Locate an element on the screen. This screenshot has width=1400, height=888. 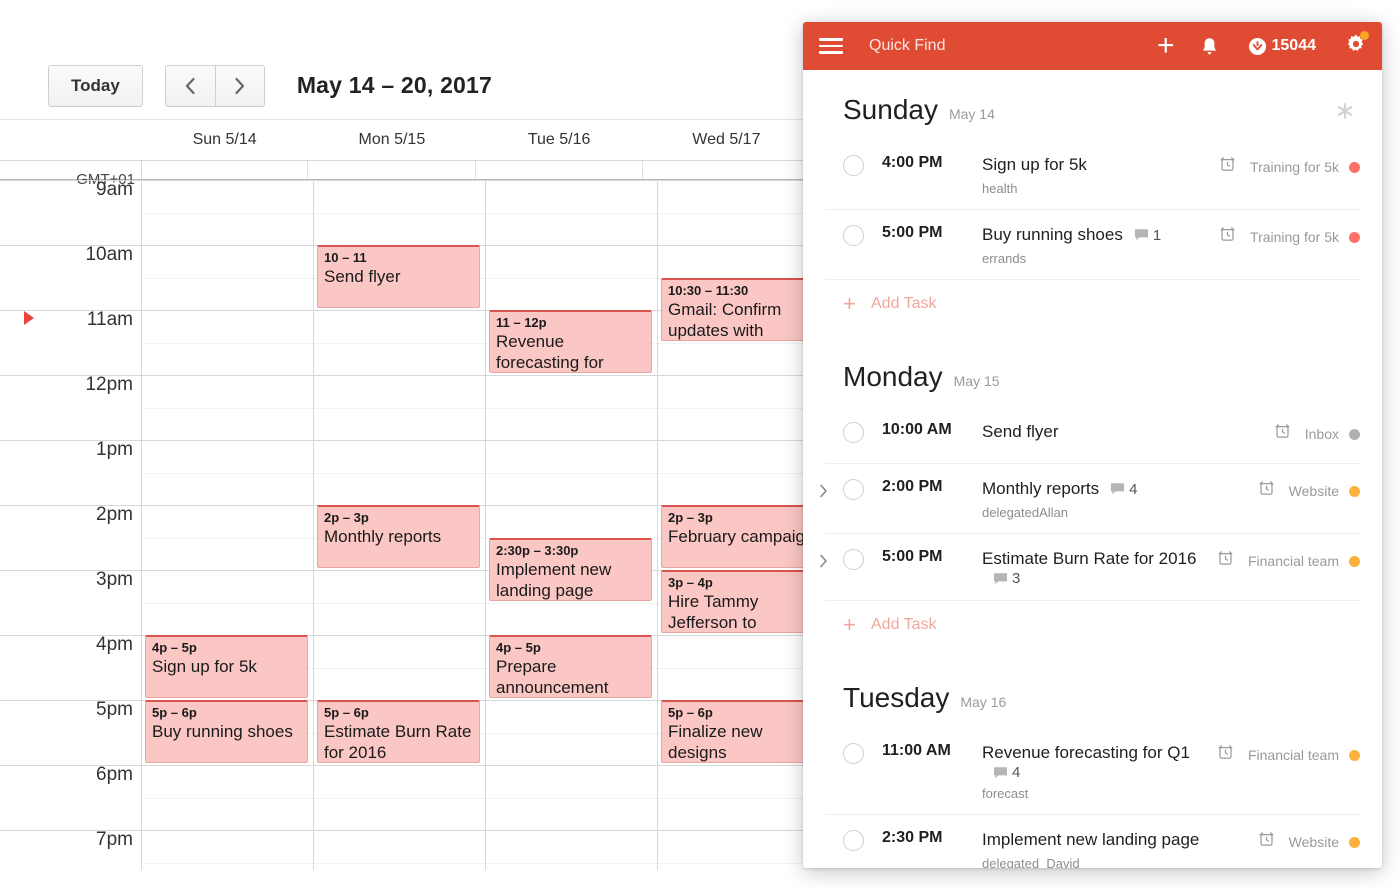
settings-button is located at coordinates (1357, 44).